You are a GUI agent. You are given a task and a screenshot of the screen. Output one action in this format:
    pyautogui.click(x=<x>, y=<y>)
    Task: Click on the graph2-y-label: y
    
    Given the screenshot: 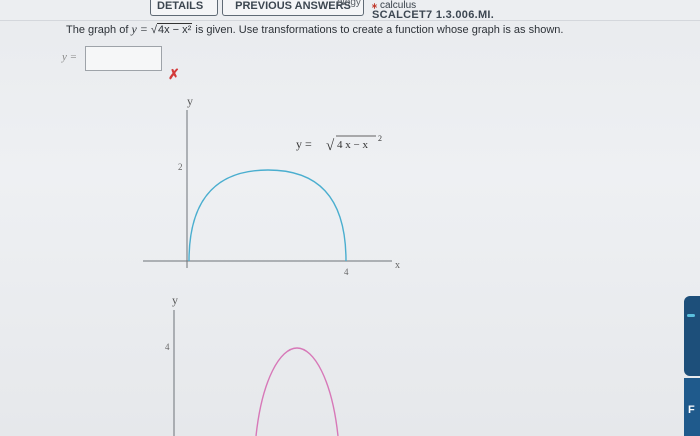 What is the action you would take?
    pyautogui.click(x=175, y=300)
    